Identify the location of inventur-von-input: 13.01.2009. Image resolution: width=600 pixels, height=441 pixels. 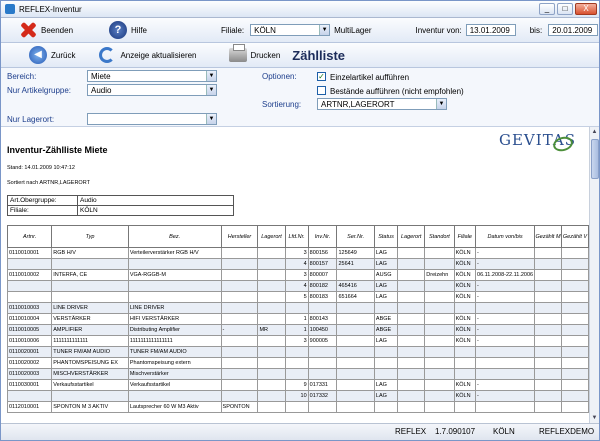
(490, 30).